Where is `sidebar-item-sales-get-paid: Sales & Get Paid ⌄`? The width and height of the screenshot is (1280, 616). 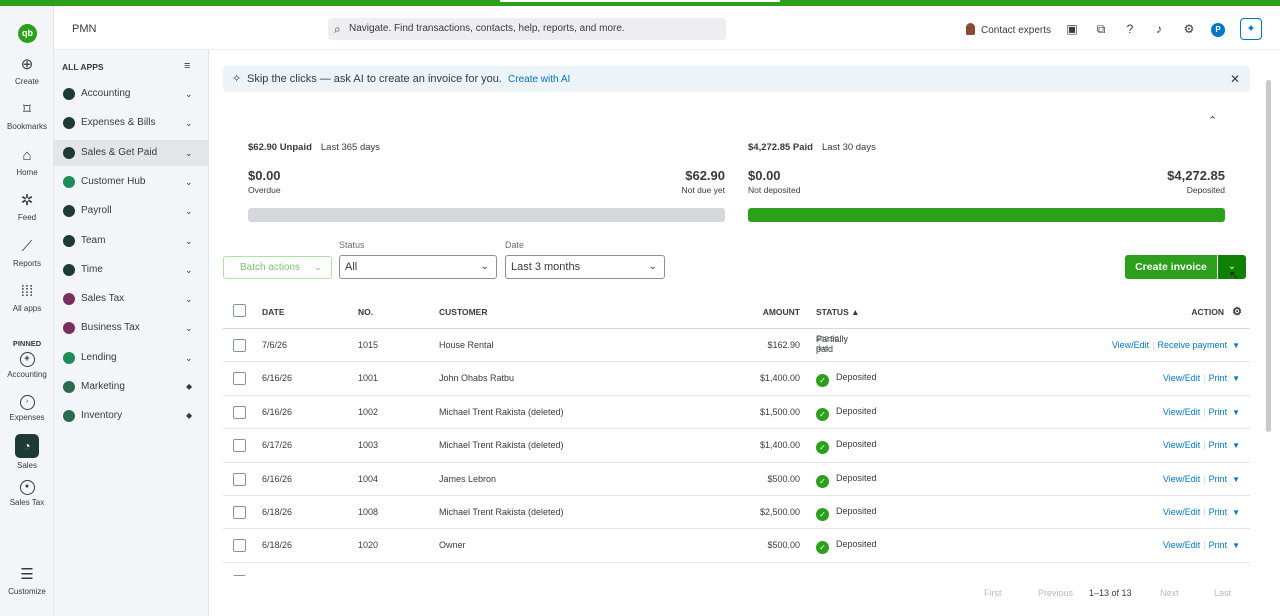 sidebar-item-sales-get-paid: Sales & Get Paid ⌄ is located at coordinates (131, 152).